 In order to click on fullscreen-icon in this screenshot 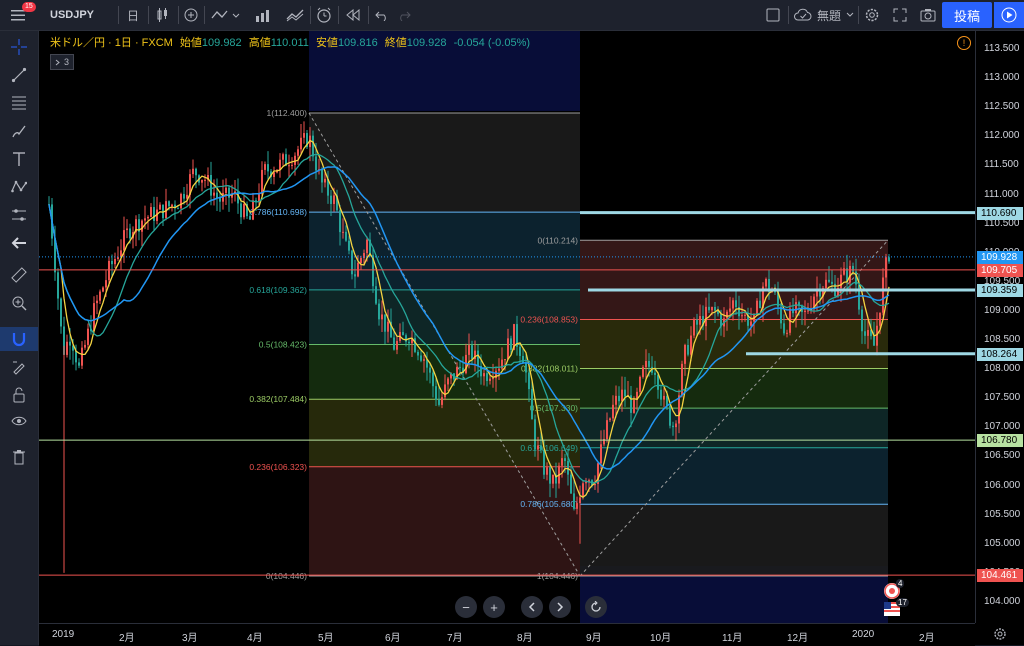, I will do `click(900, 15)`.